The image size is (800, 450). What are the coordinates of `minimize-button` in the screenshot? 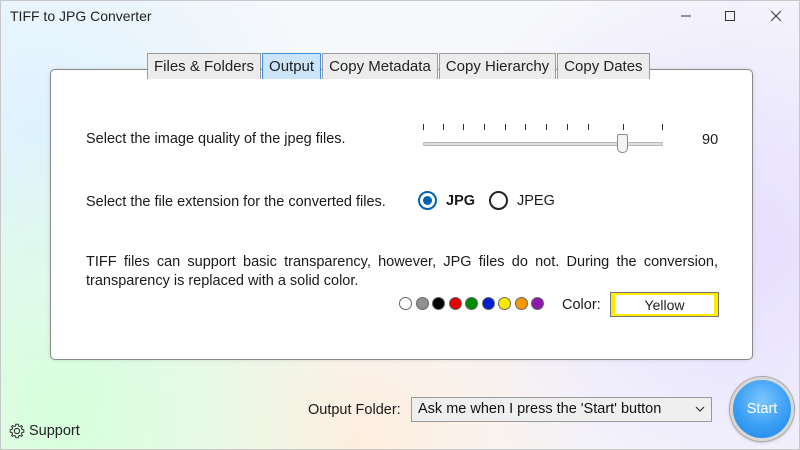 It's located at (686, 16).